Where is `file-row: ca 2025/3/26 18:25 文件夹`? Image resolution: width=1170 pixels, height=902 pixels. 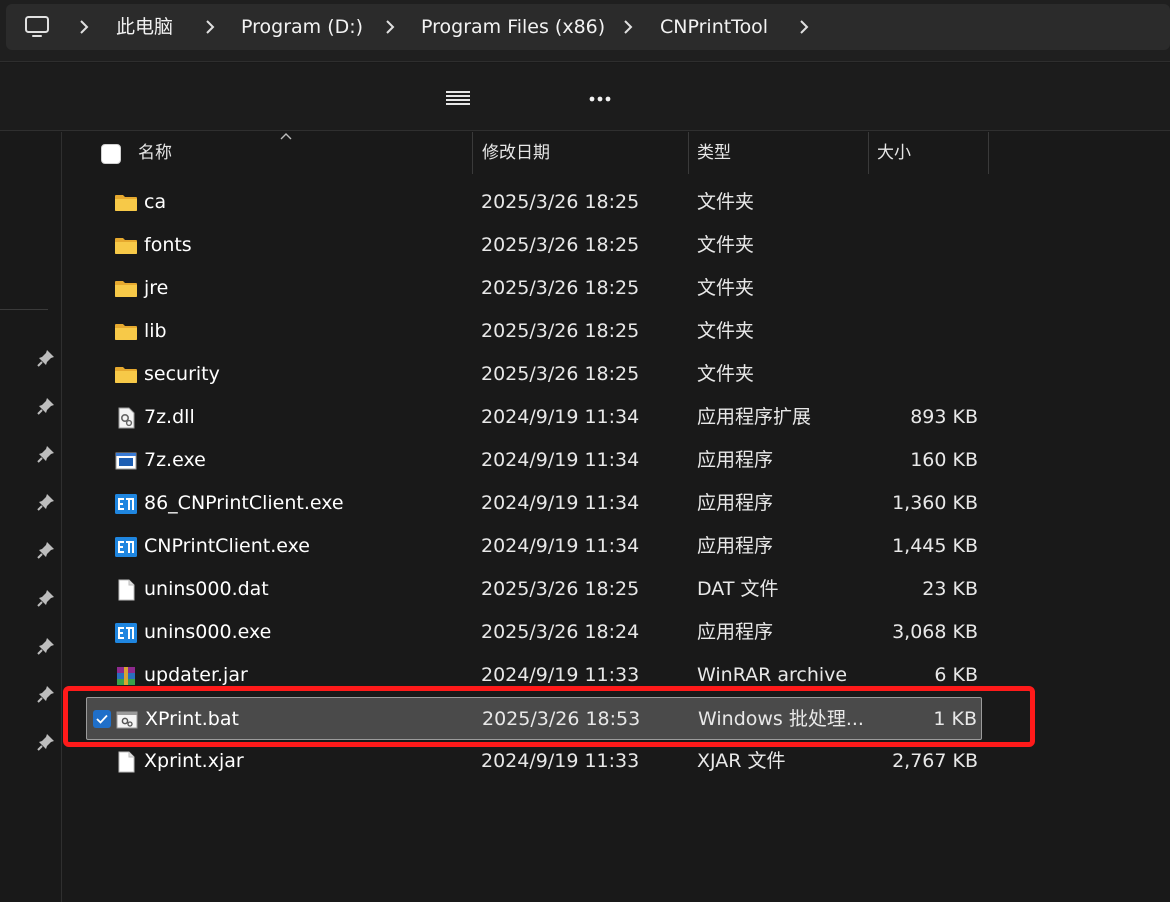
file-row: ca 2025/3/26 18:25 文件夹 is located at coordinates (534, 202).